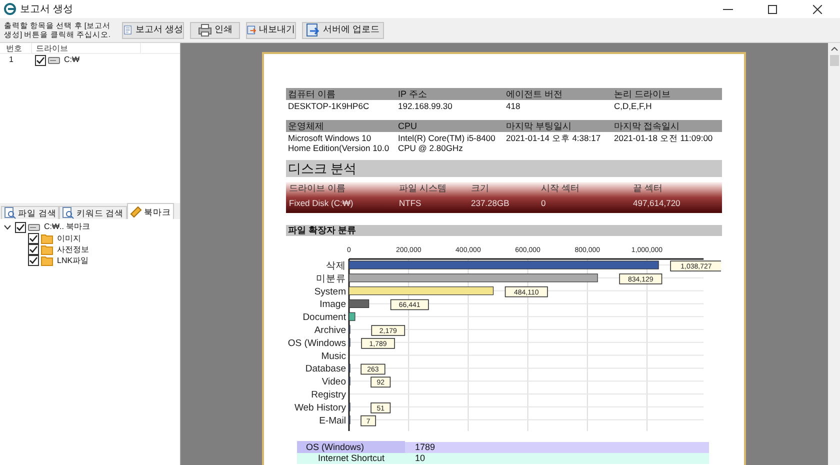  I want to click on extension-name: Internet Shortcut, so click(351, 458).